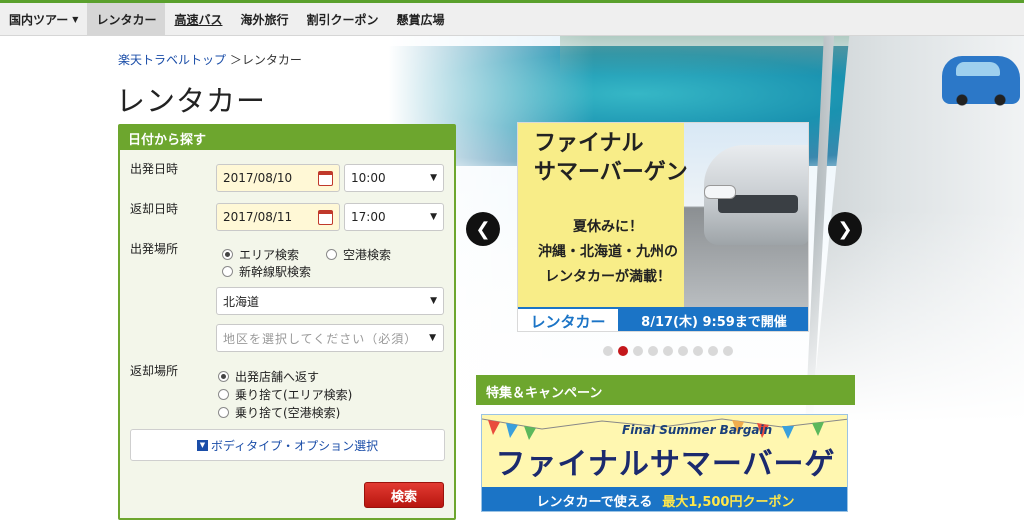 This screenshot has height=531, width=1024. I want to click on radio-label: 空港検索, so click(367, 255).